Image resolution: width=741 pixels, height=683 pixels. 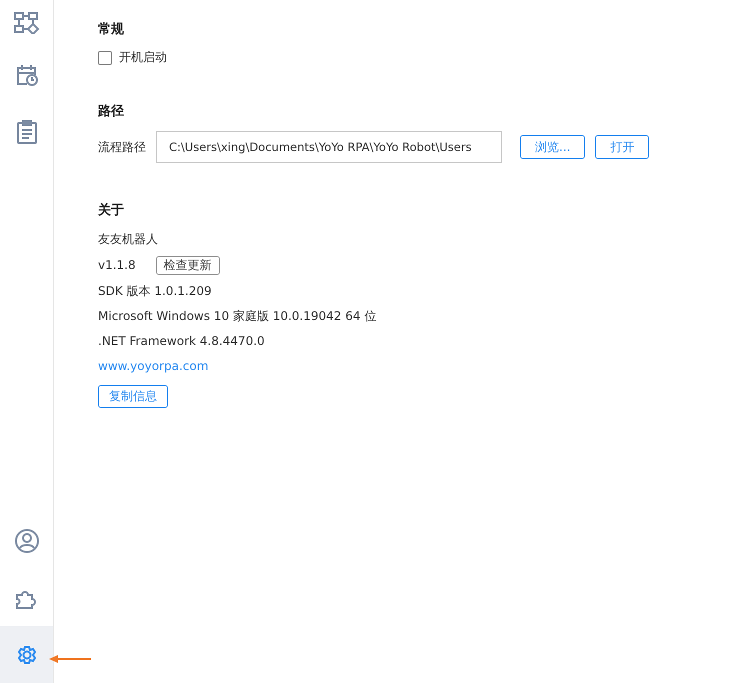 I want to click on sdk-version: SDK 版本 1.0.1.209, so click(x=155, y=291).